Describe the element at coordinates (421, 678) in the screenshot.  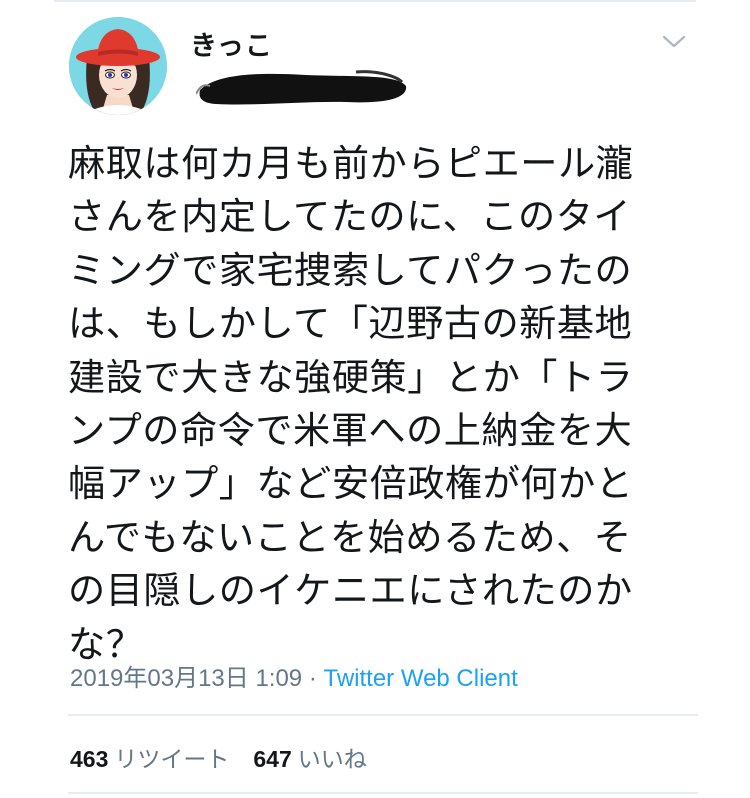
I see `client-link: Twitter Web Client` at that location.